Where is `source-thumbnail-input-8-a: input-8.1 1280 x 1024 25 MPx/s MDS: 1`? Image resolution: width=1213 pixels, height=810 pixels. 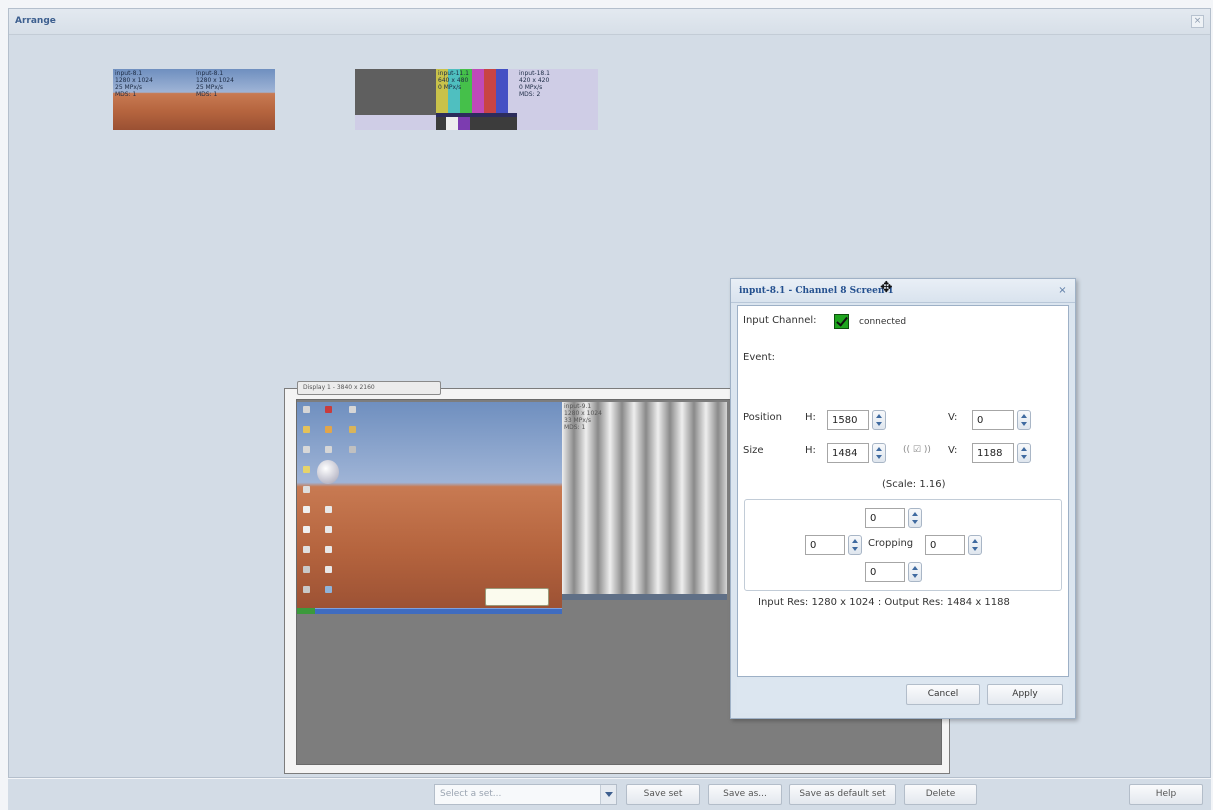
source-thumbnail-input-8-a: input-8.1 1280 x 1024 25 MPx/s MDS: 1 is located at coordinates (153, 99).